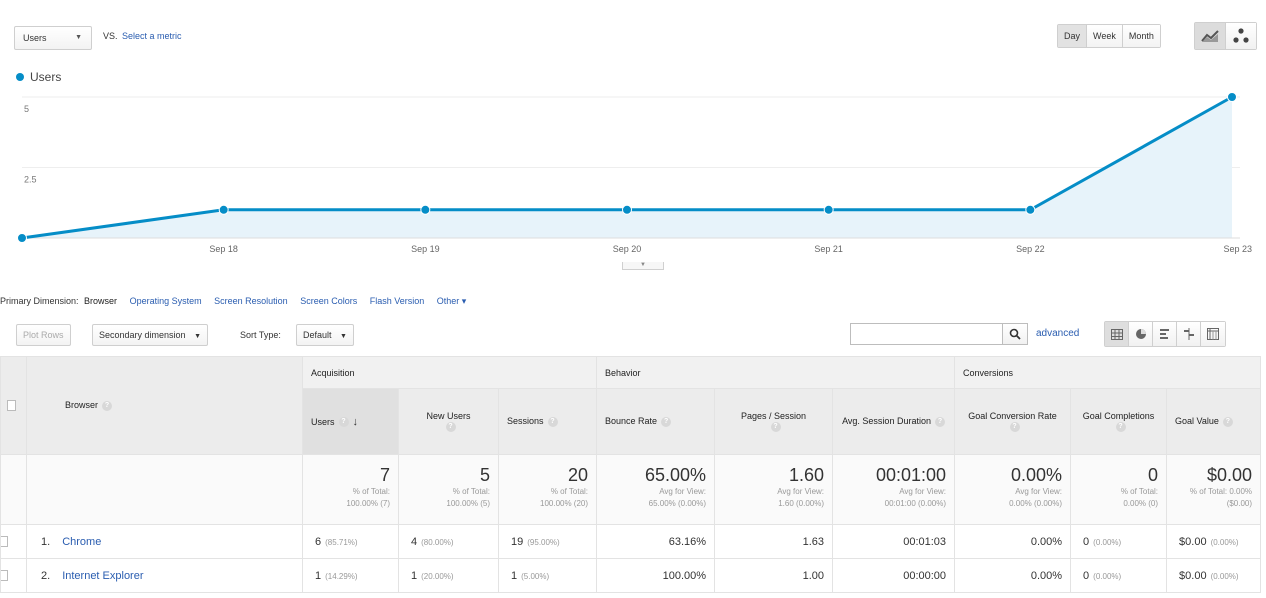 This screenshot has width=1266, height=598. Describe the element at coordinates (341, 542) in the screenshot. I see `row-users-pct: (85.71%)` at that location.